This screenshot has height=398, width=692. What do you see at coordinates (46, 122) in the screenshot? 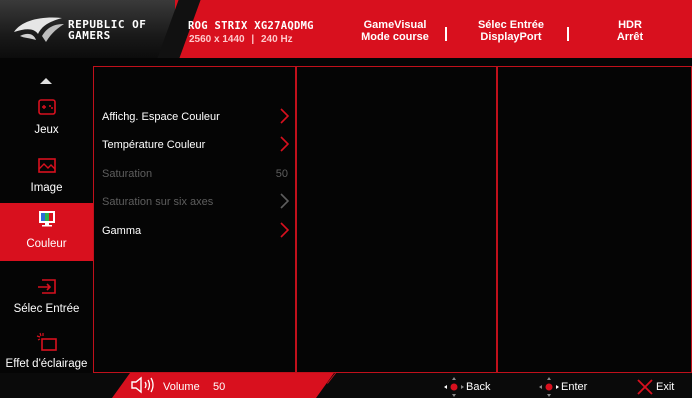
I see `sidebar-item-jeux: Jeux` at bounding box center [46, 122].